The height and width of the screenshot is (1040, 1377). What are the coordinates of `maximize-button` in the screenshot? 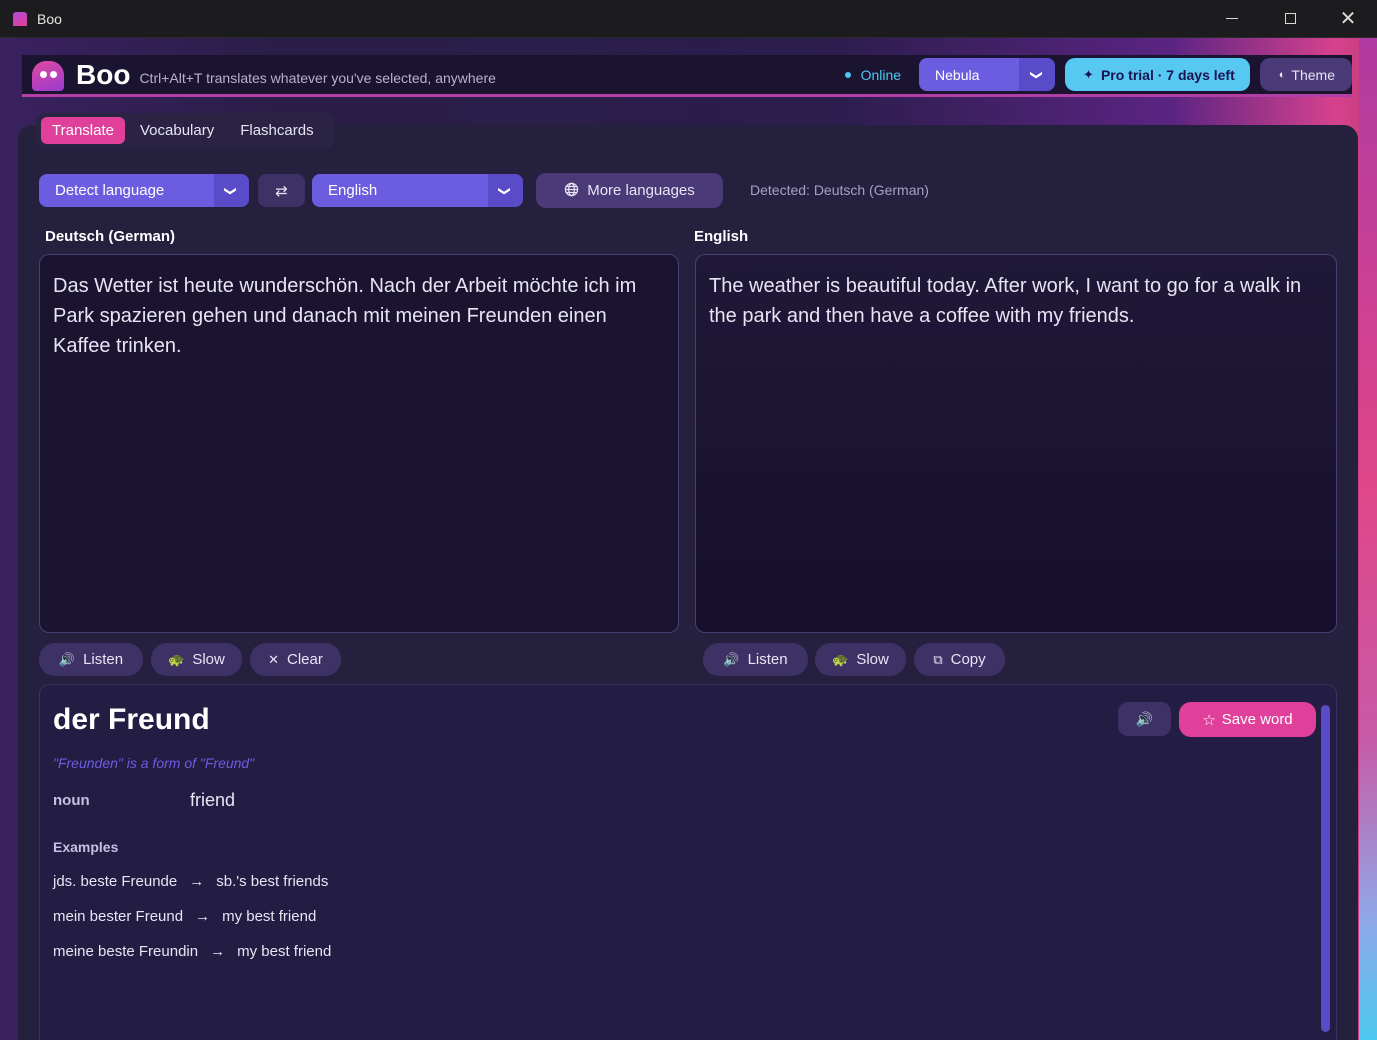 It's located at (1290, 19).